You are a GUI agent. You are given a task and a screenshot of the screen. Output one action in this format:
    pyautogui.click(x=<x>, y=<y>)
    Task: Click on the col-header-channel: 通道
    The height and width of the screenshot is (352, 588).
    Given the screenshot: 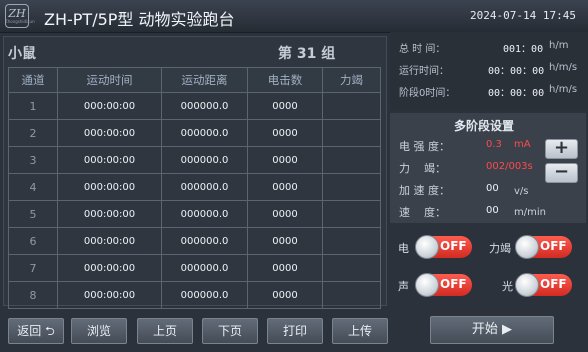 What is the action you would take?
    pyautogui.click(x=33, y=80)
    